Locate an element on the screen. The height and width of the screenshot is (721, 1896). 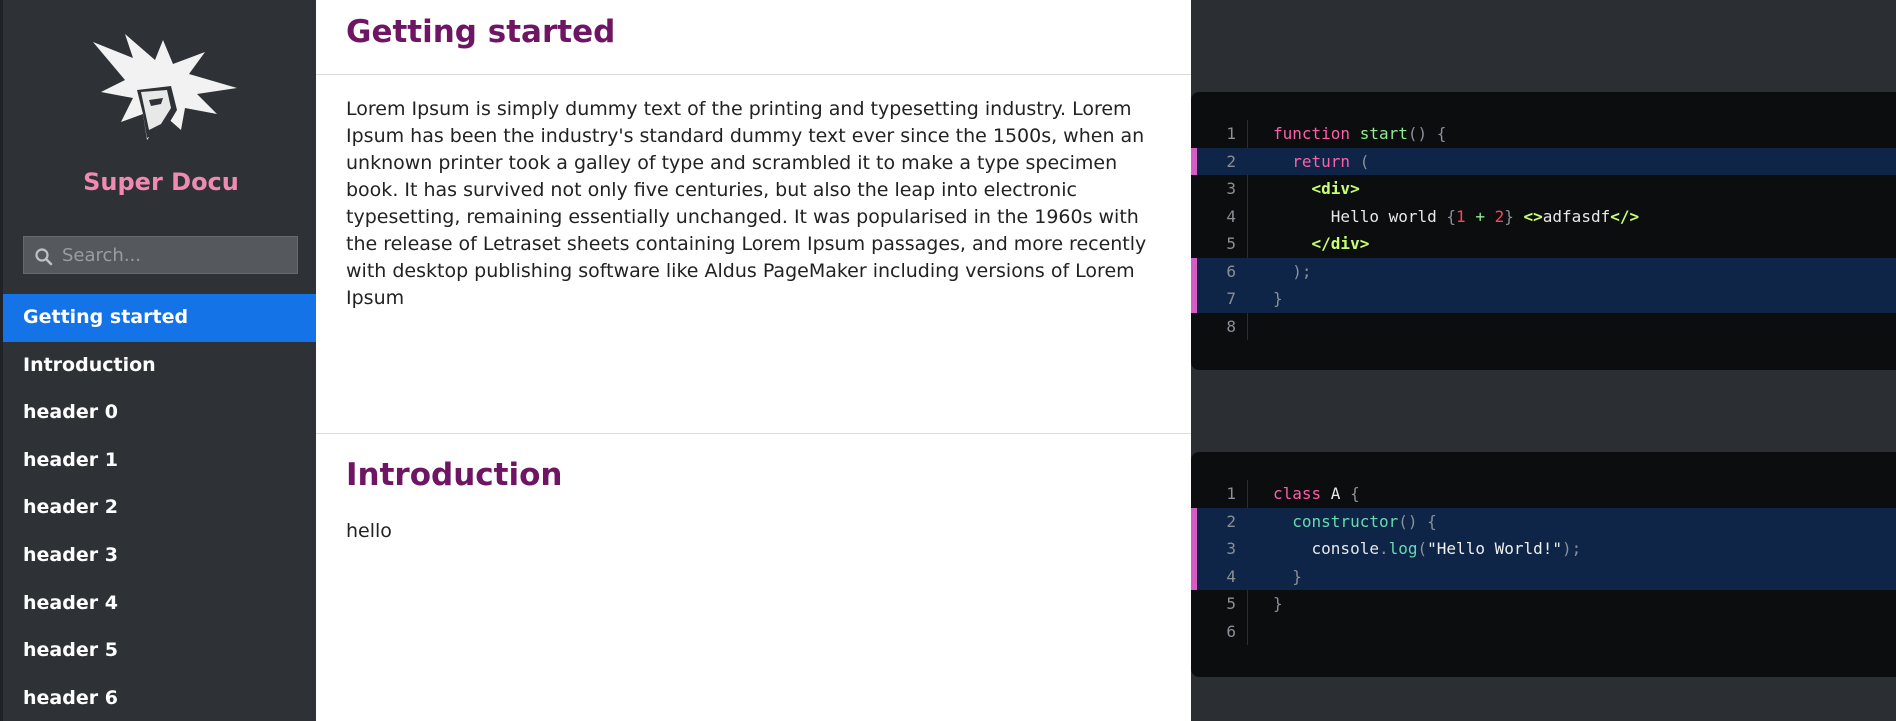
code-line: 1 function start() { is located at coordinates (1543, 134).